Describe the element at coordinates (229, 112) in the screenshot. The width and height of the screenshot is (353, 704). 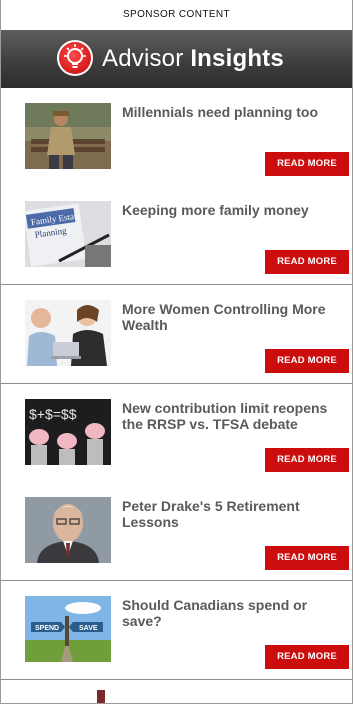
I see `article-title: Millennials need planning too` at that location.